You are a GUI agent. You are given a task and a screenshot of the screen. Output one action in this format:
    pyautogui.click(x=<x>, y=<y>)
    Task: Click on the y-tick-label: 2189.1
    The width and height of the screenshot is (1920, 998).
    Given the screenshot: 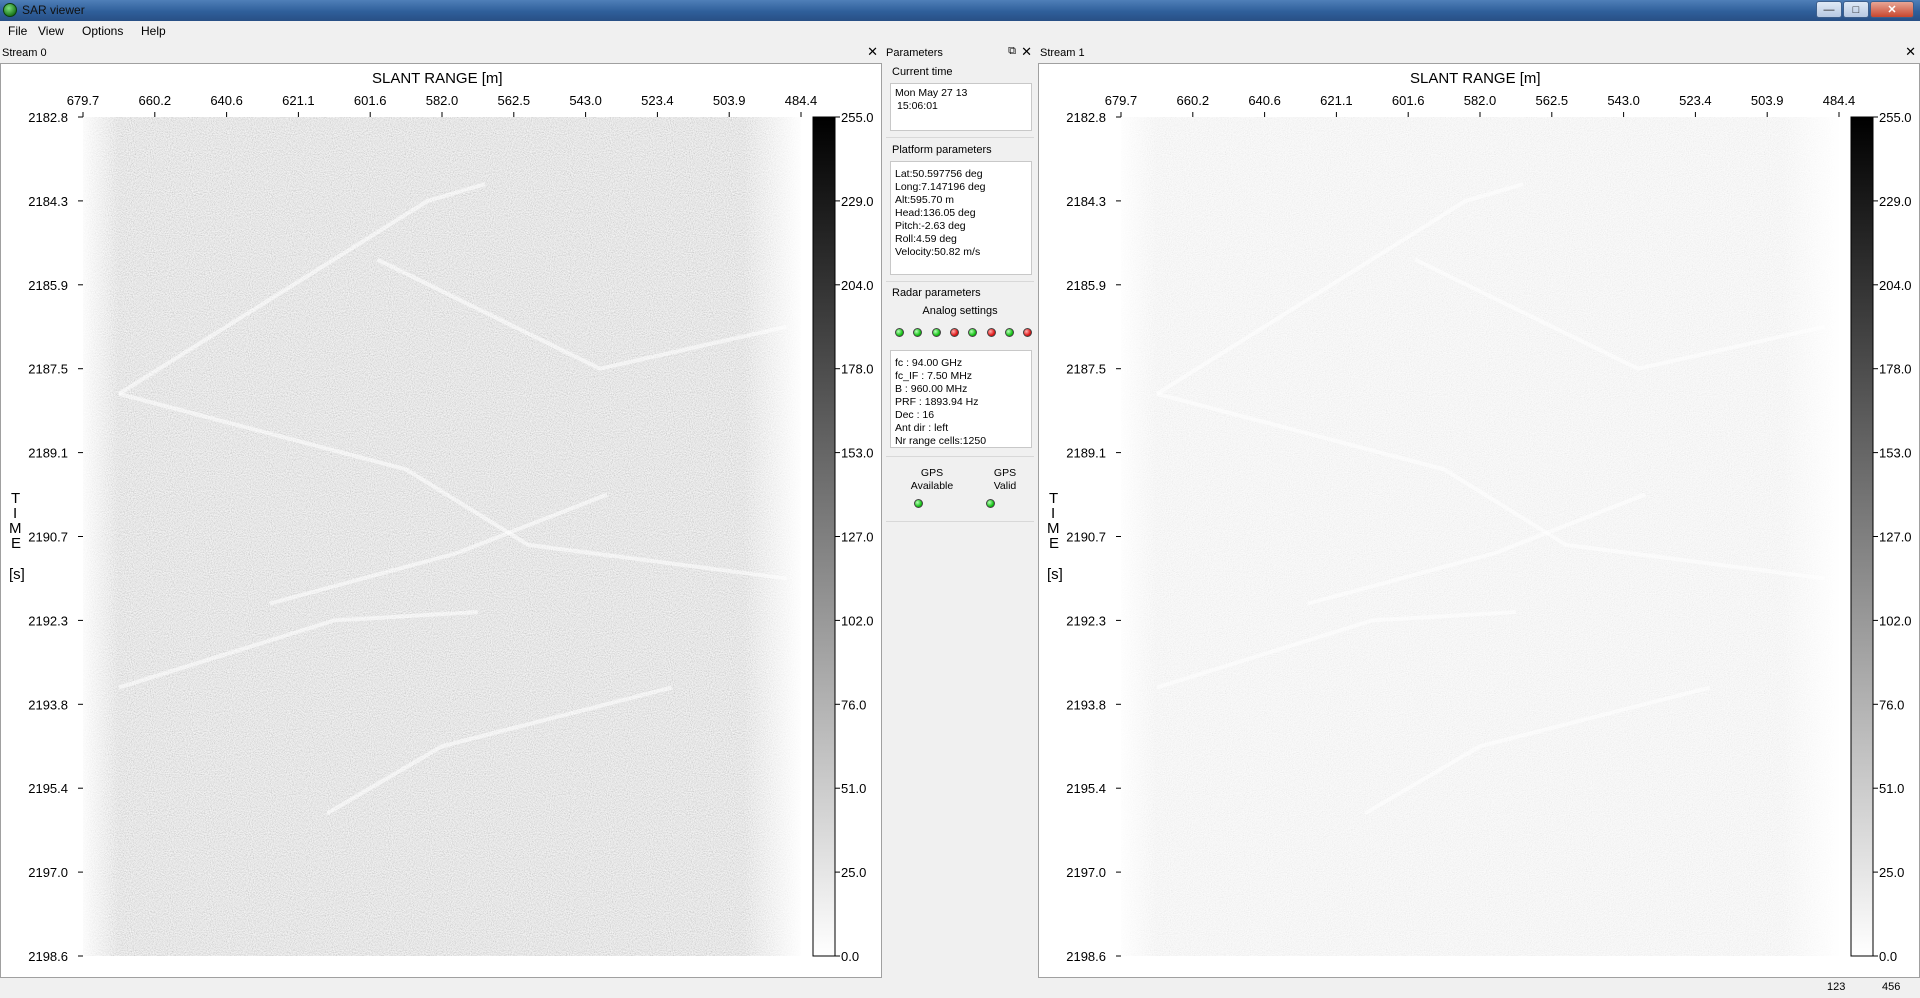 What is the action you would take?
    pyautogui.click(x=48, y=453)
    